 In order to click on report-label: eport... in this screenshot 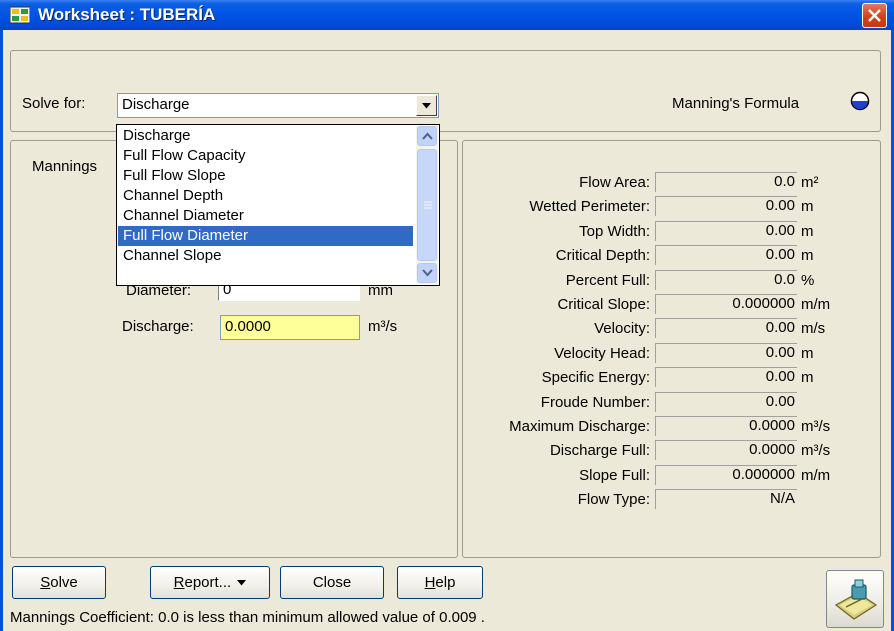, I will do `click(208, 582)`.